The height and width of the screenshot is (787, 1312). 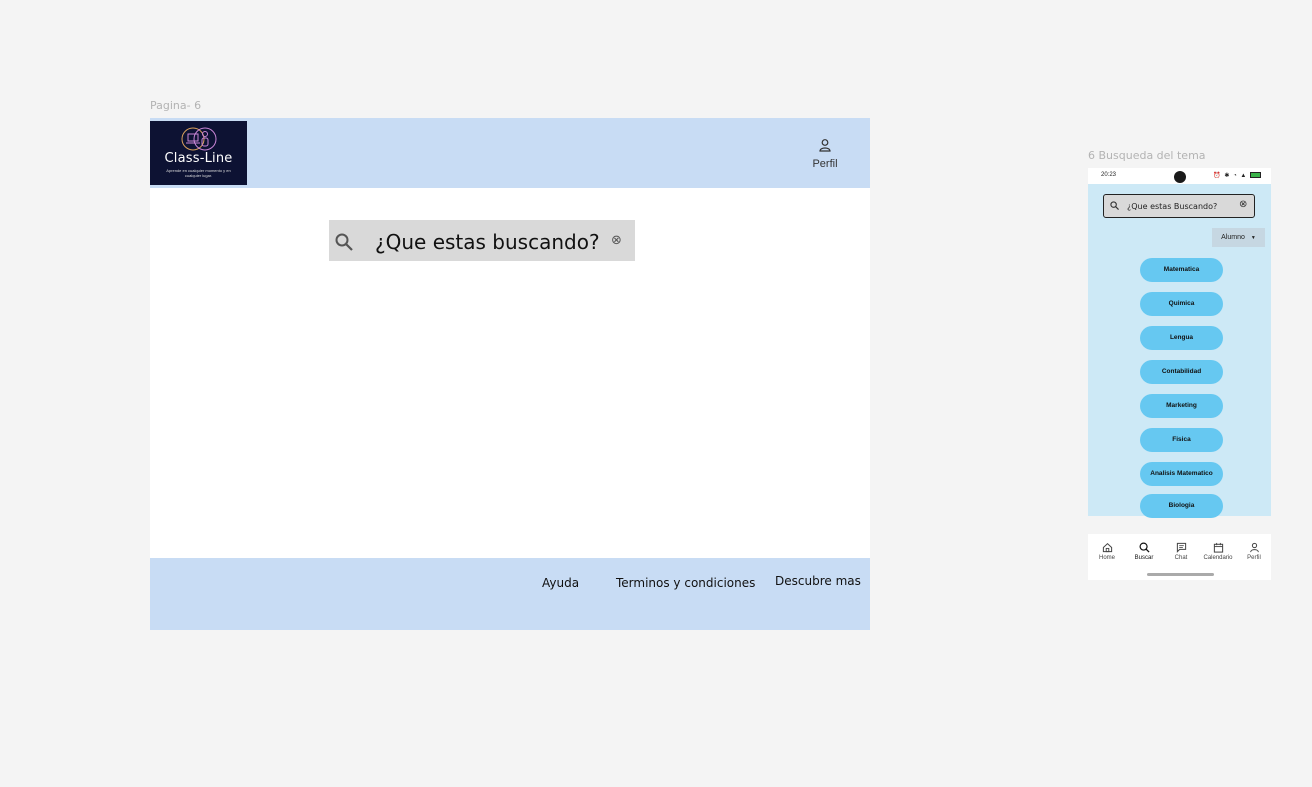 I want to click on topic-button: Biologia, so click(x=1181, y=506).